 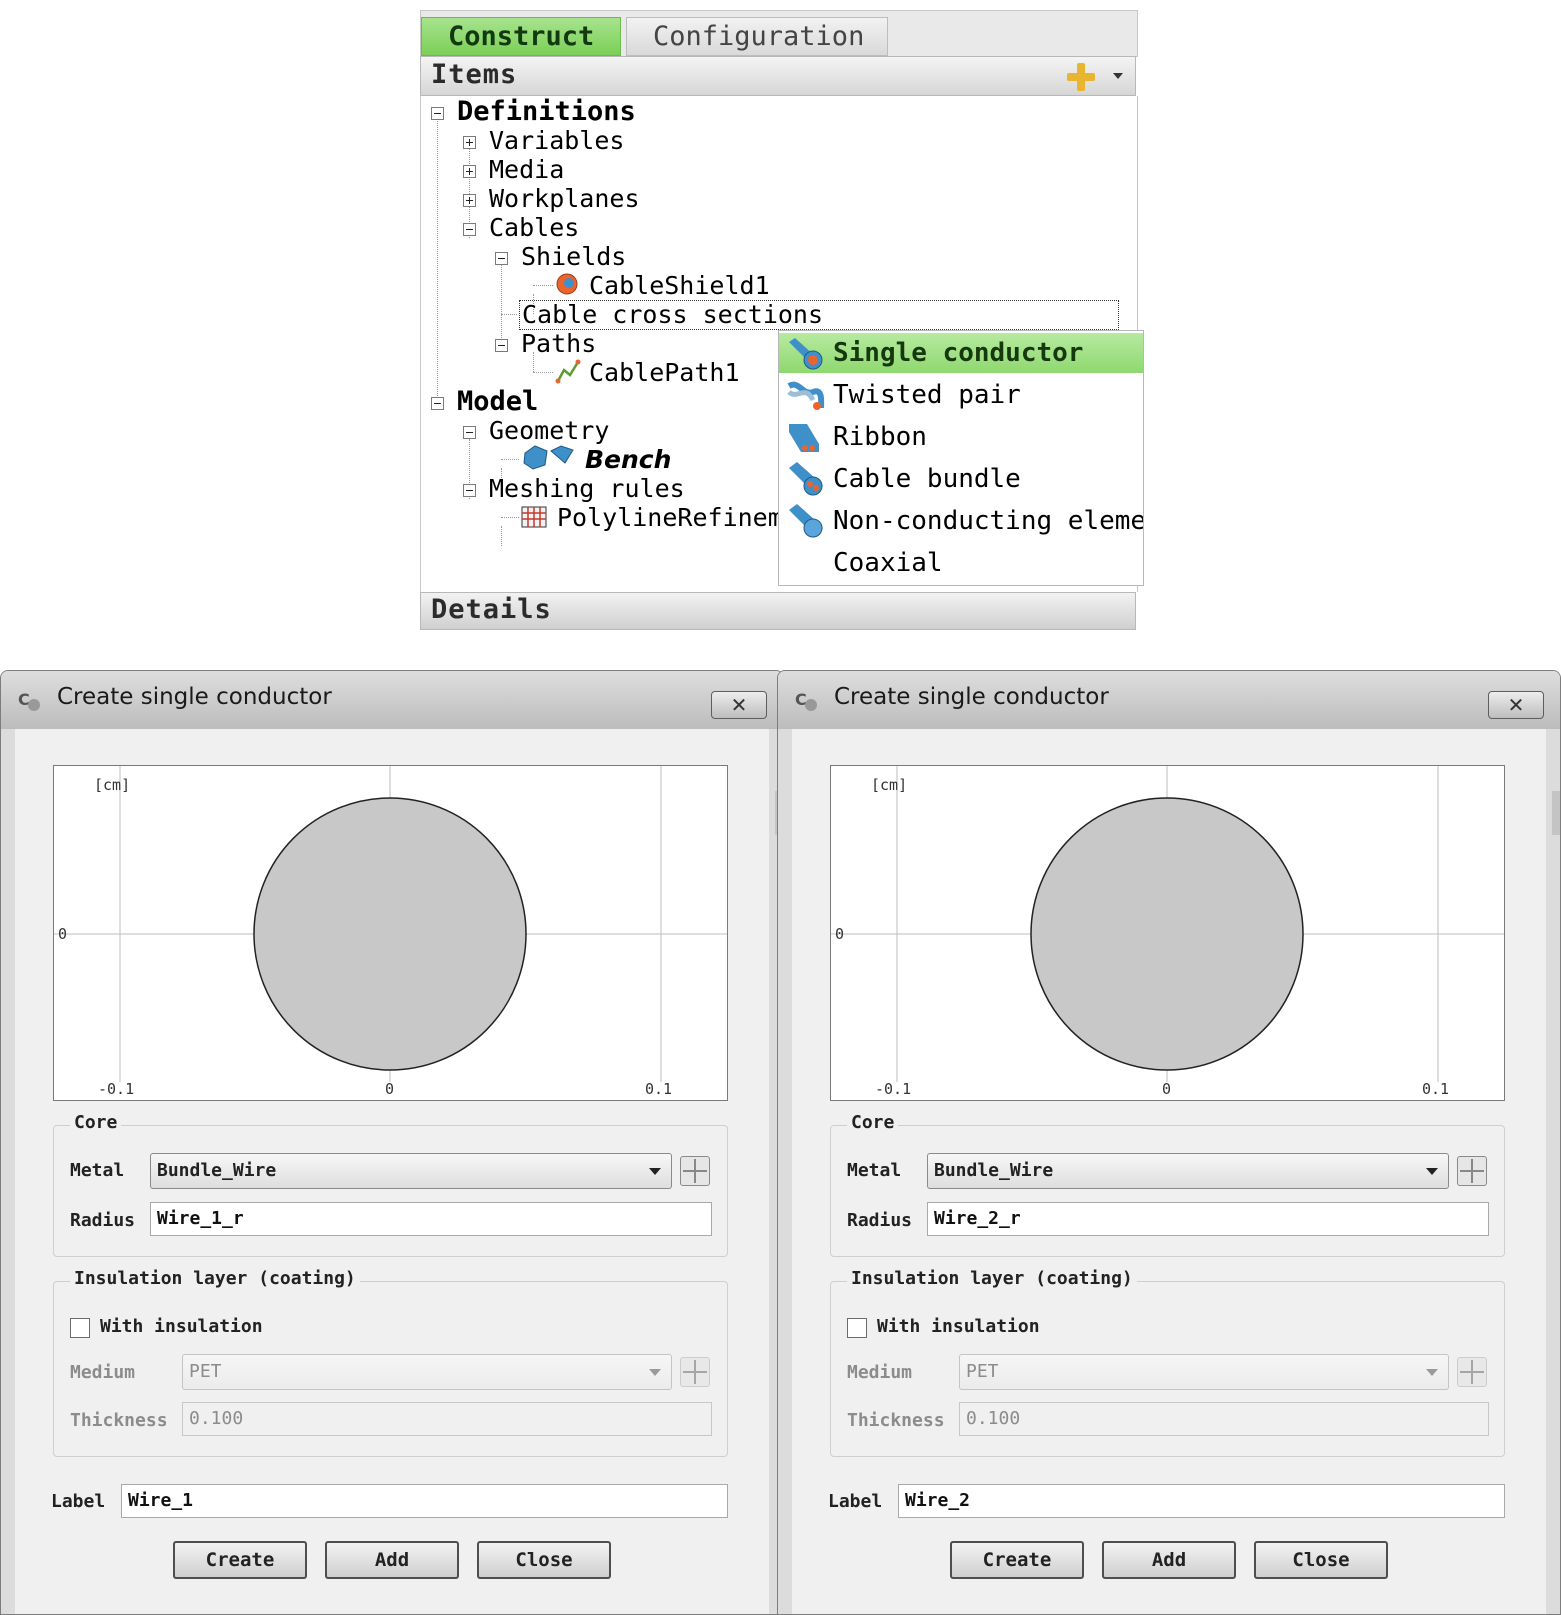 What do you see at coordinates (564, 199) in the screenshot?
I see `tree-node-workplanes: Workplanes` at bounding box center [564, 199].